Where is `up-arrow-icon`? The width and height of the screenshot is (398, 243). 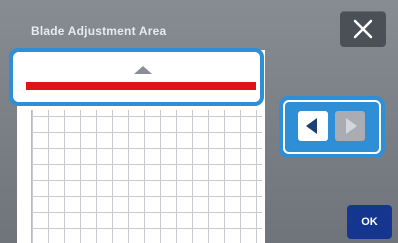
up-arrow-icon is located at coordinates (143, 70).